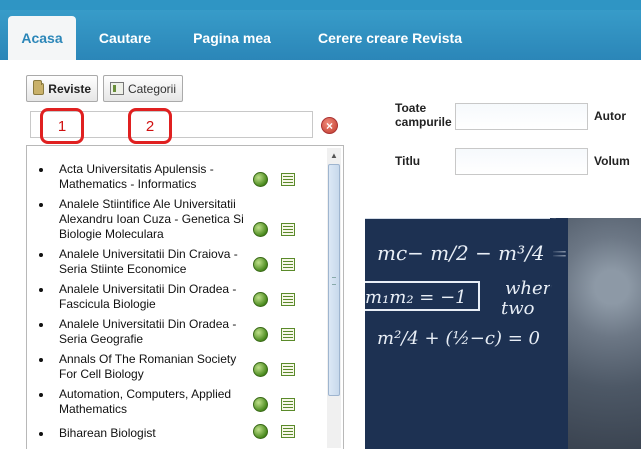  I want to click on toate-campurile-label: Toate campurile, so click(423, 115).